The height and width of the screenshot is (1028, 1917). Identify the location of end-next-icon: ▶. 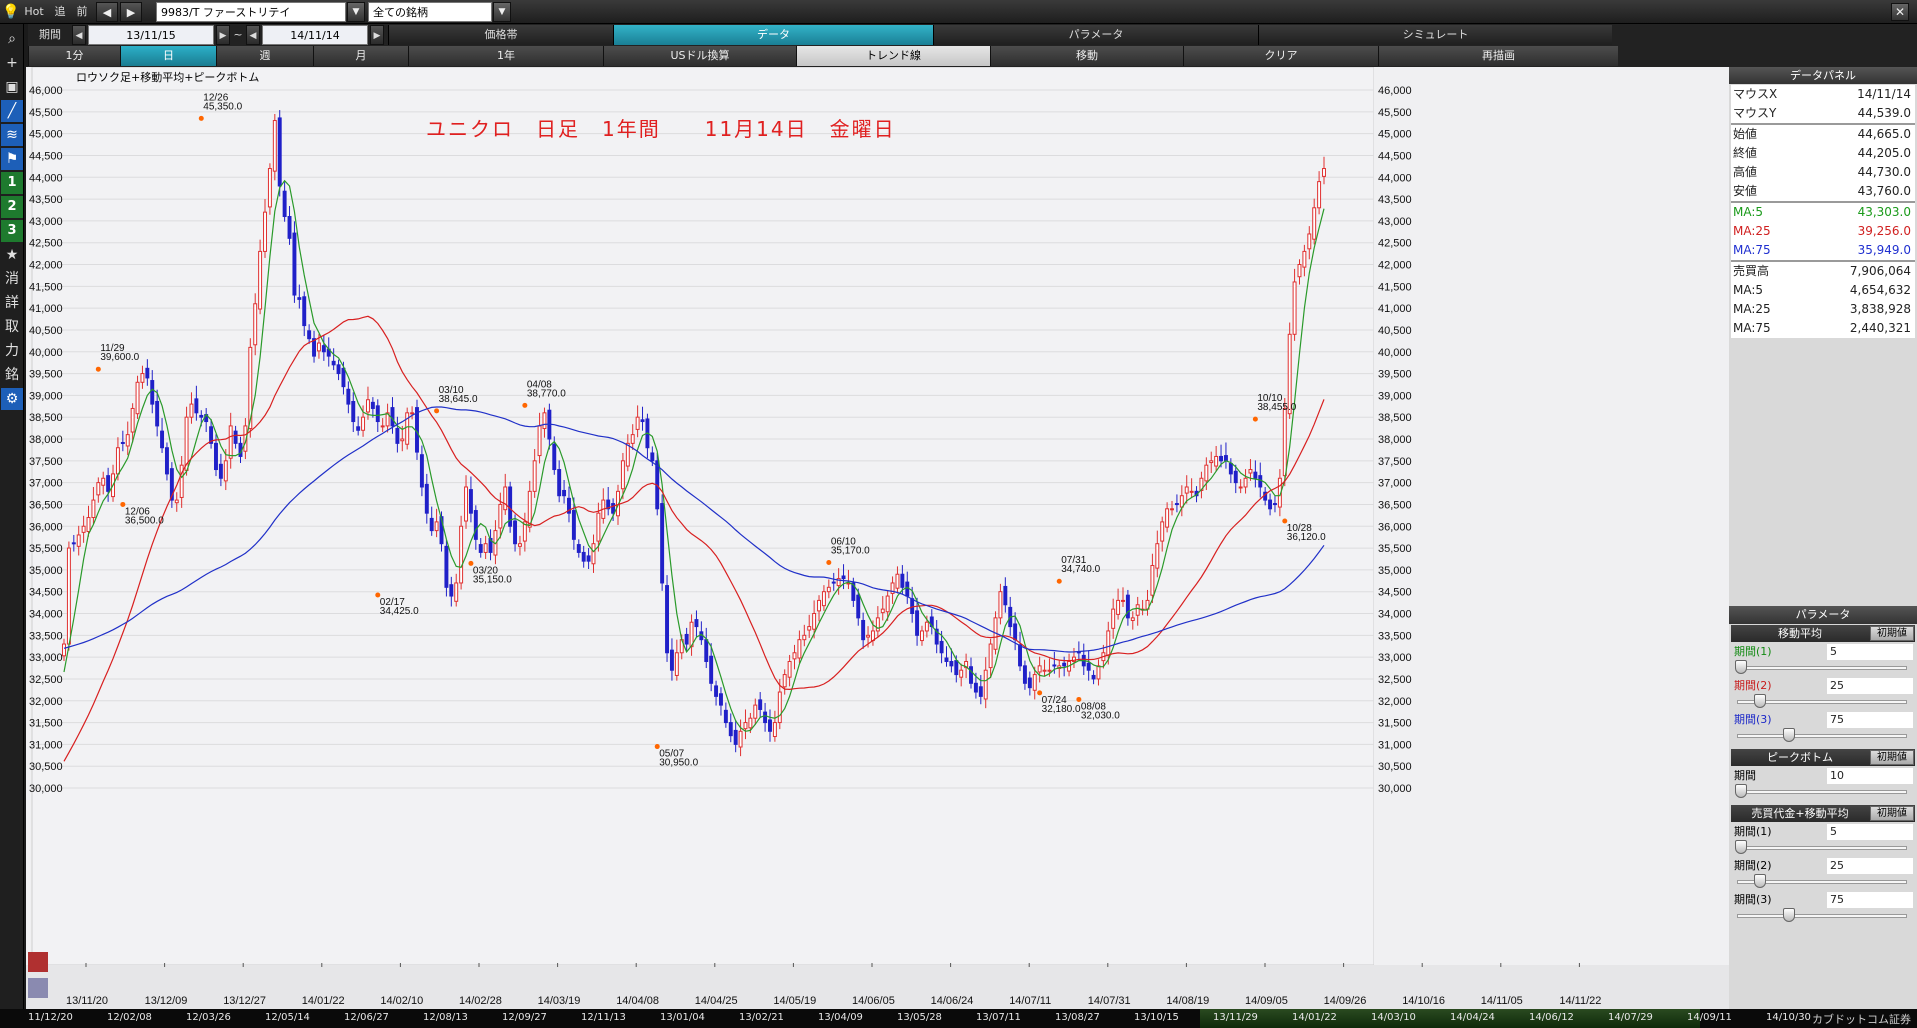
(377, 35).